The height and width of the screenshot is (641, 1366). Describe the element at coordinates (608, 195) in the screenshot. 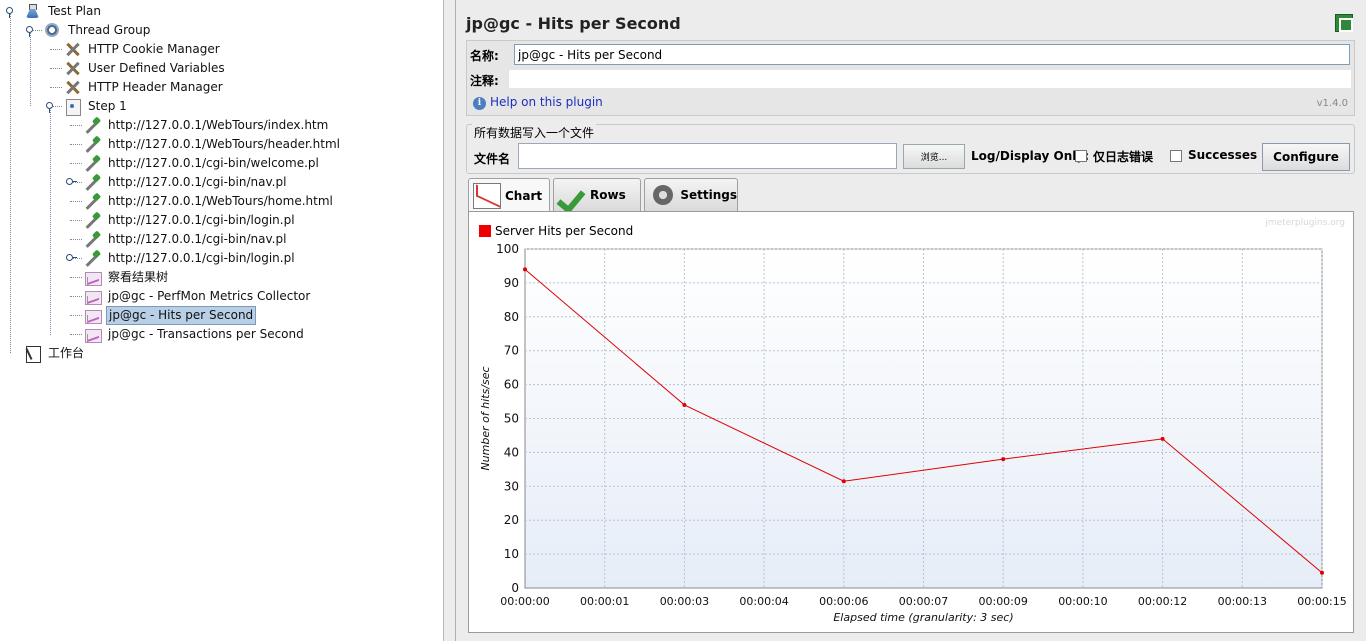

I see `tab-rows-label: Rows` at that location.